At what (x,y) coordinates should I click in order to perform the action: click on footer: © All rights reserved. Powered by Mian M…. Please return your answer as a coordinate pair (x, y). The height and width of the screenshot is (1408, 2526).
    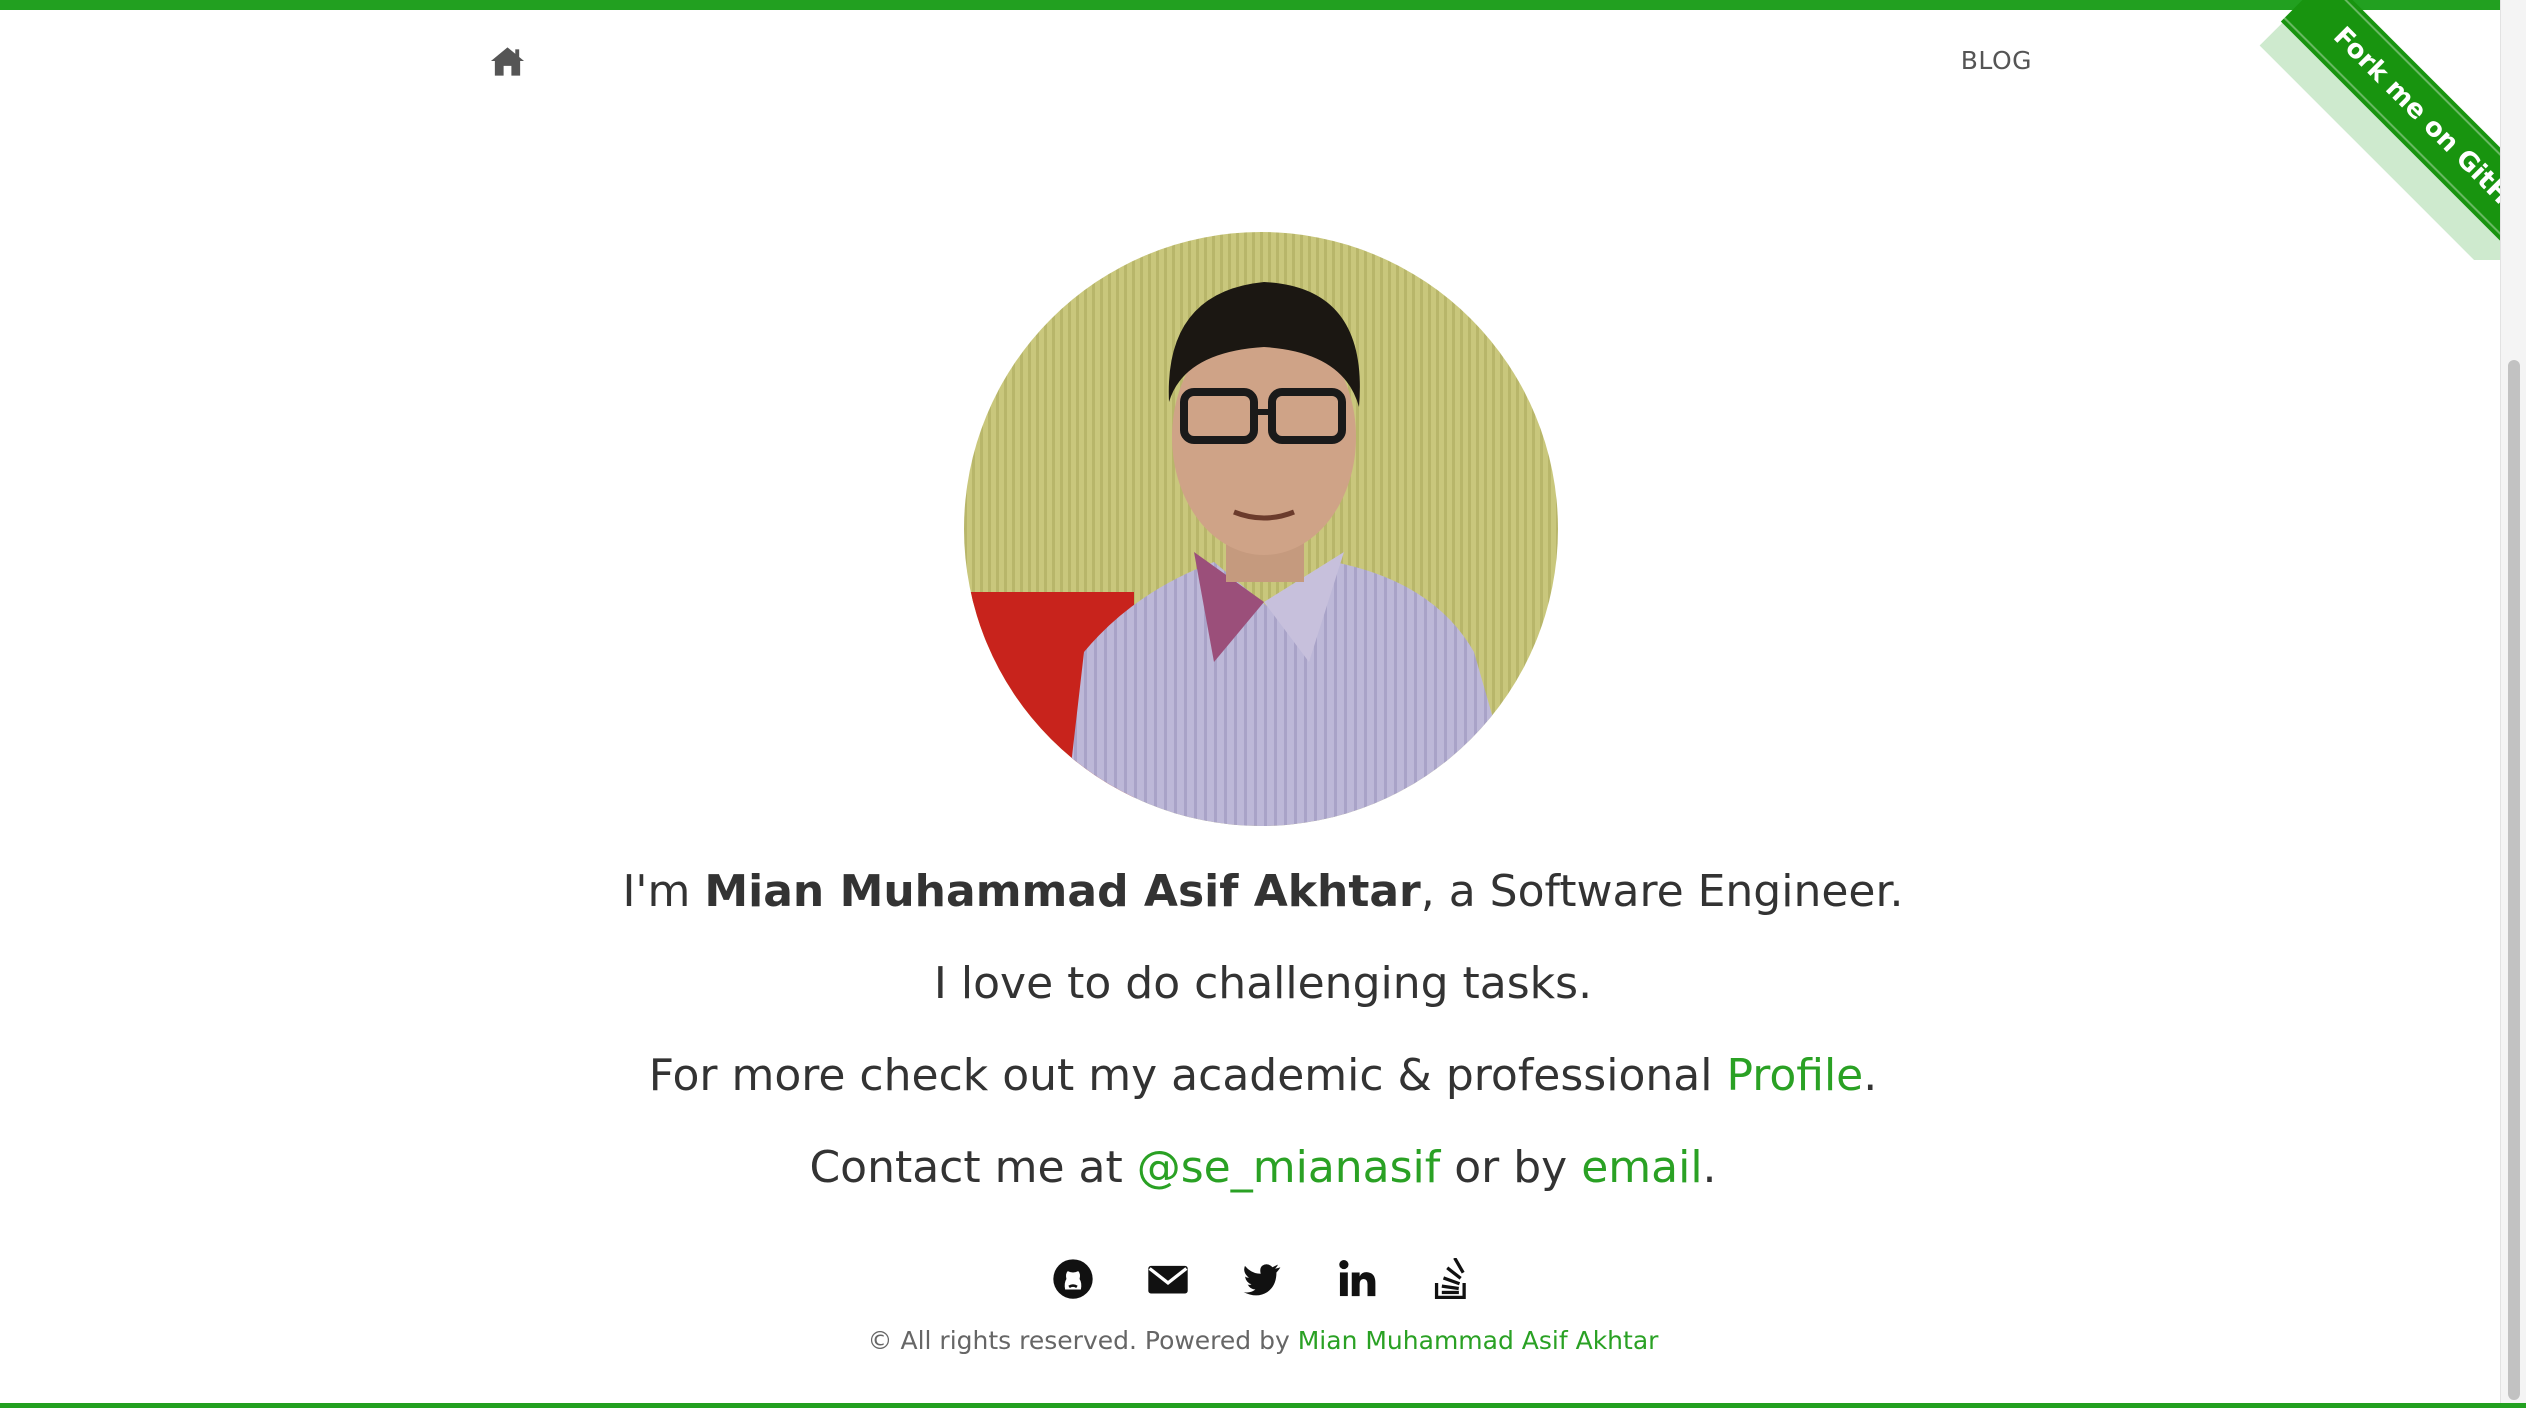
    Looking at the image, I should click on (1263, 1340).